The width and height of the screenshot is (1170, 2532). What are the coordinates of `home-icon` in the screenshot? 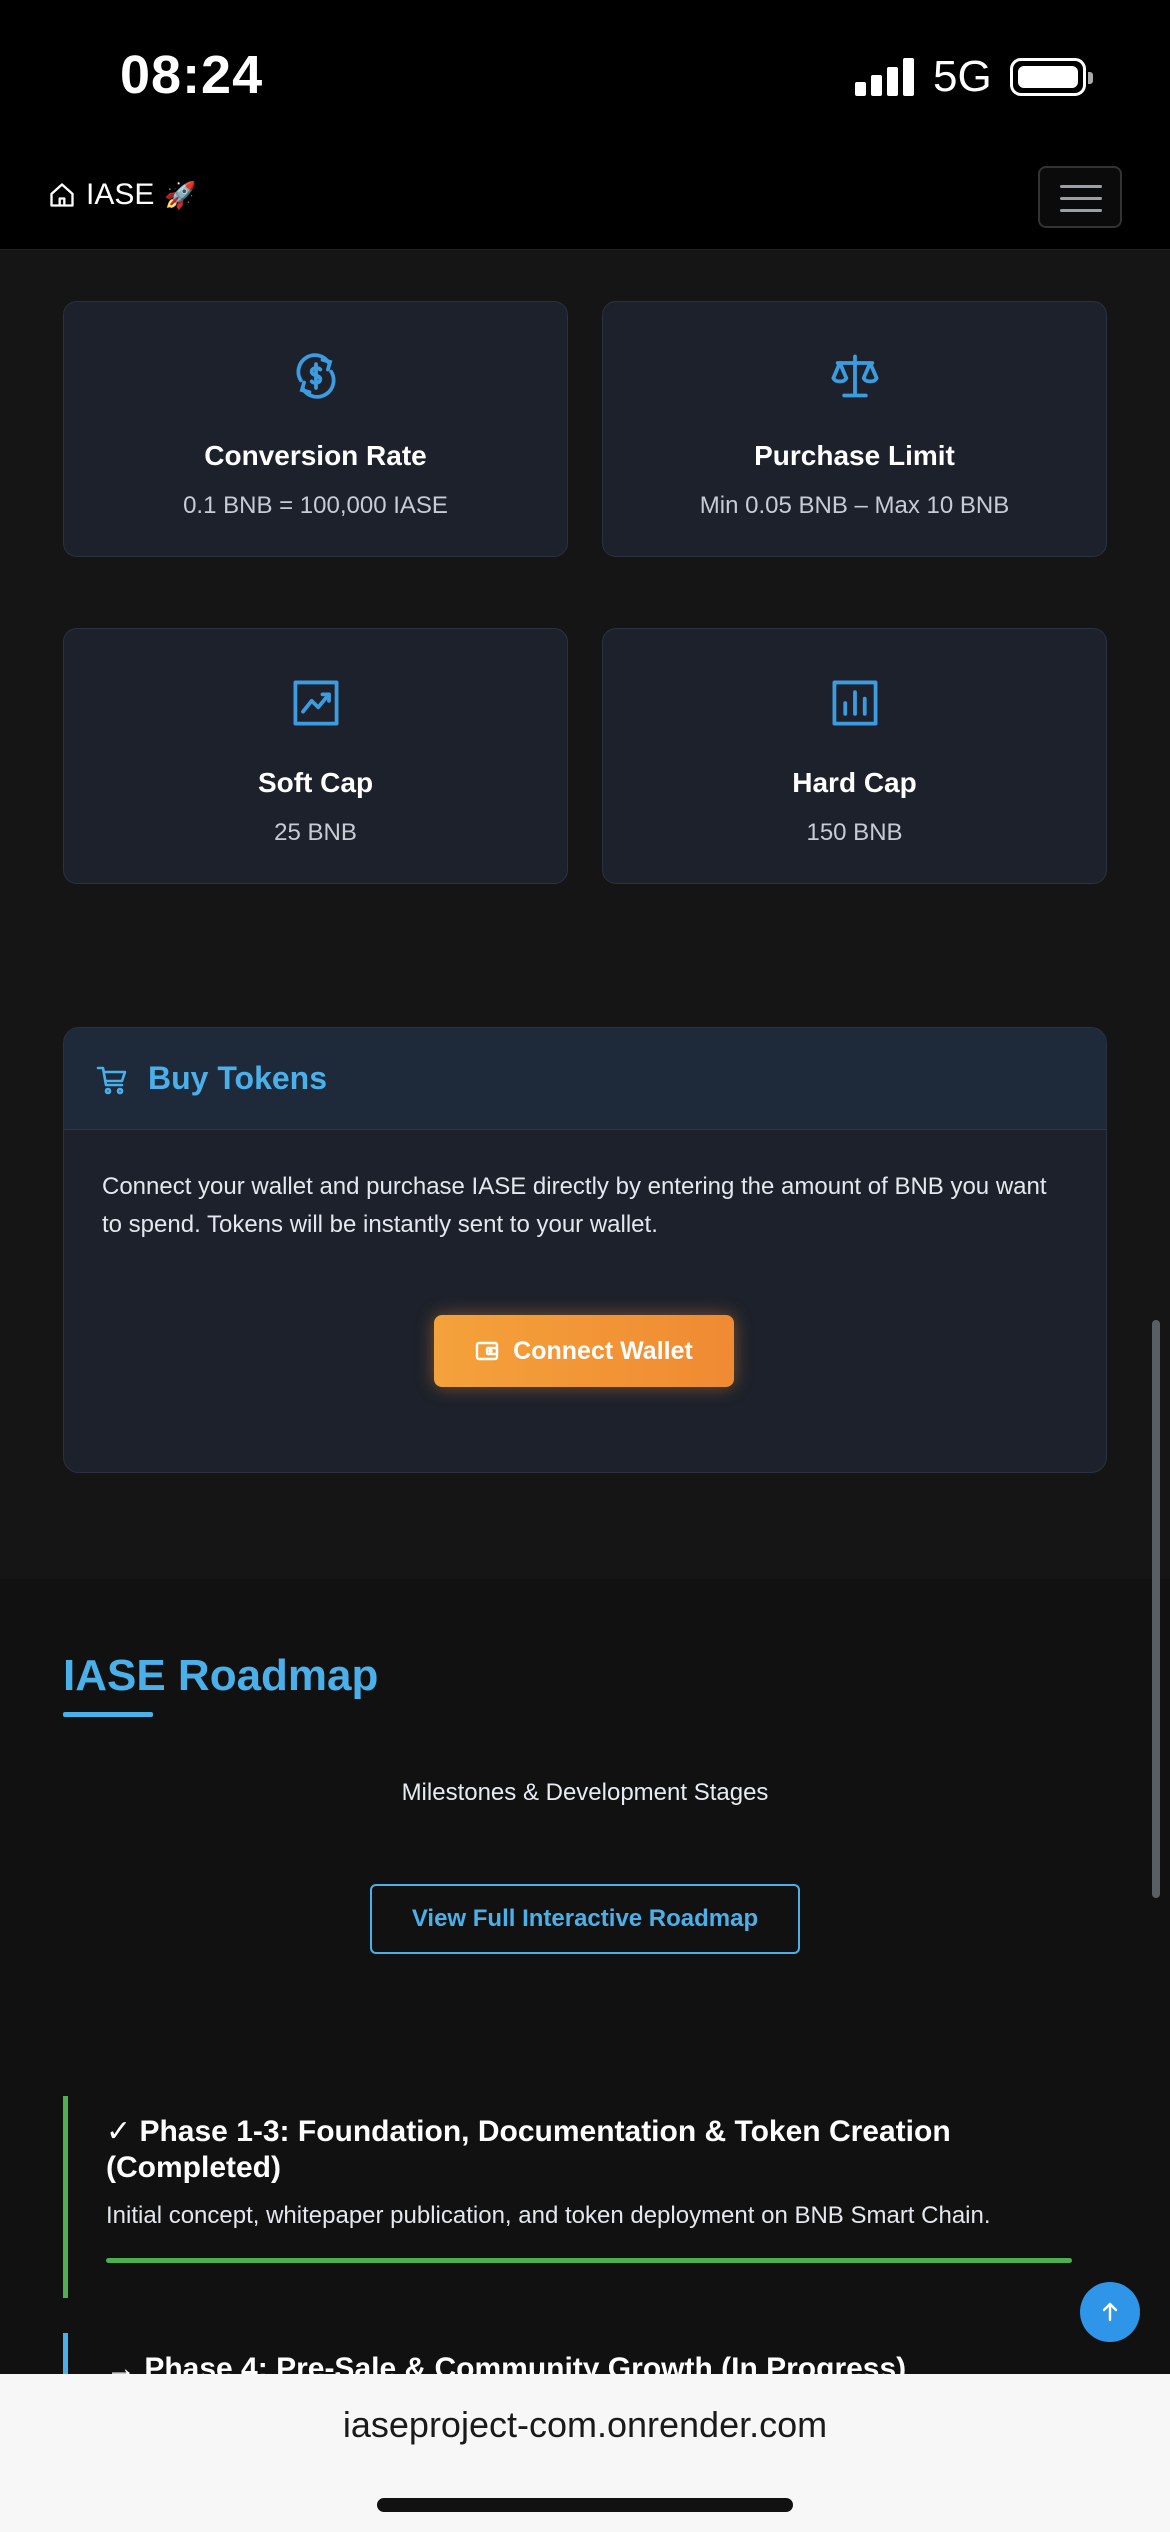 It's located at (62, 195).